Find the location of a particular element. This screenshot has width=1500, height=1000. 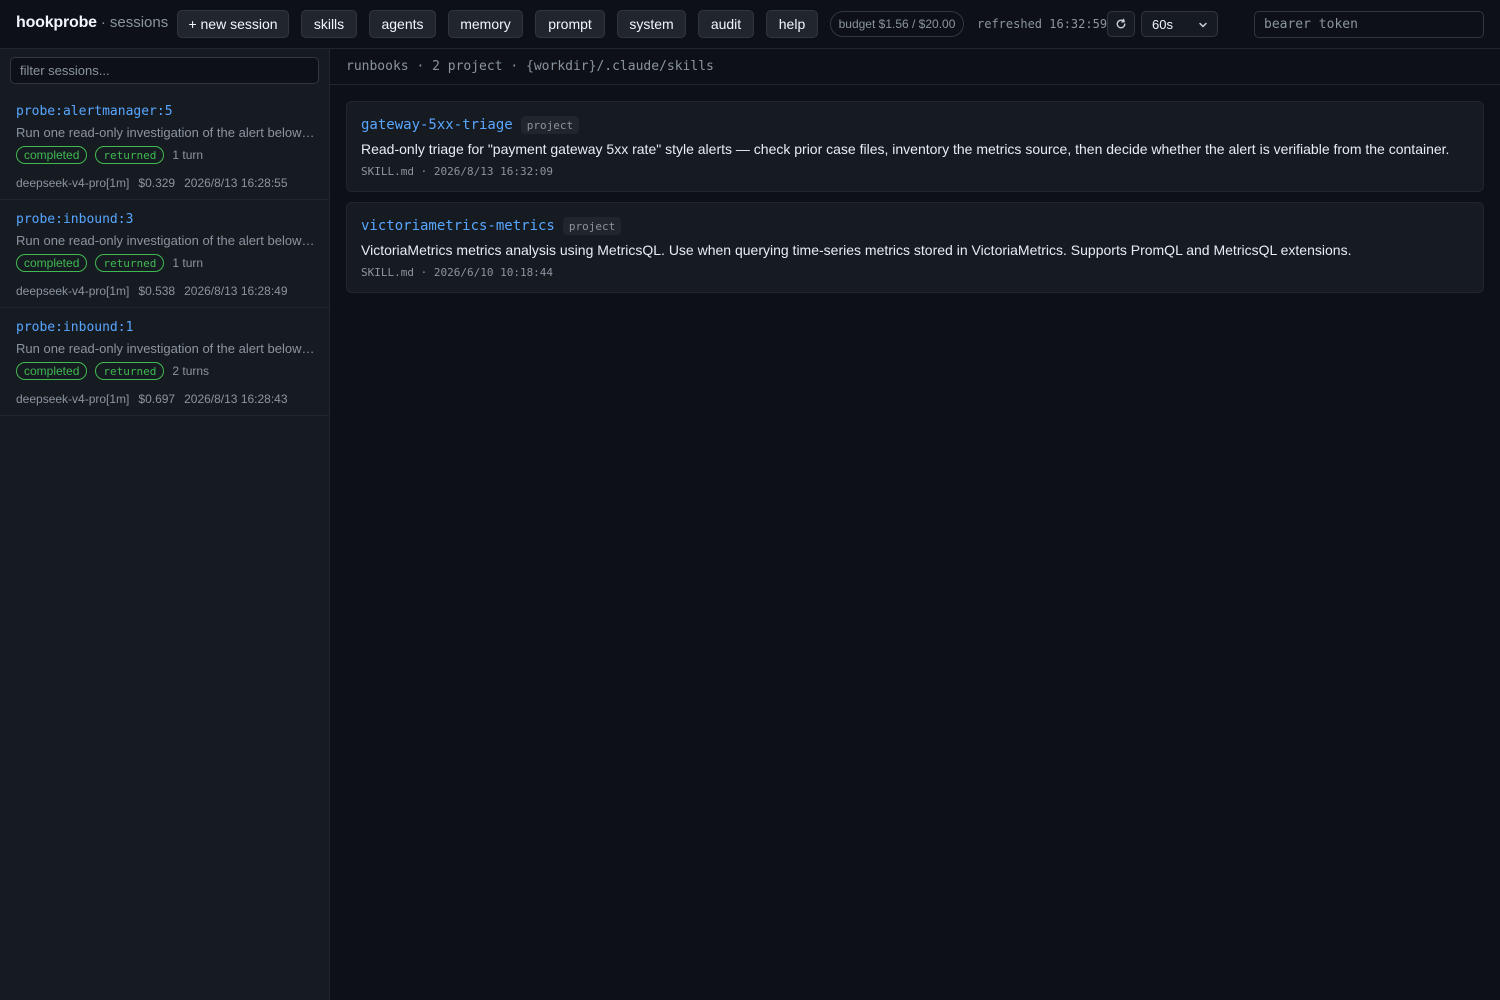

new-session-button: + new session is located at coordinates (233, 24).